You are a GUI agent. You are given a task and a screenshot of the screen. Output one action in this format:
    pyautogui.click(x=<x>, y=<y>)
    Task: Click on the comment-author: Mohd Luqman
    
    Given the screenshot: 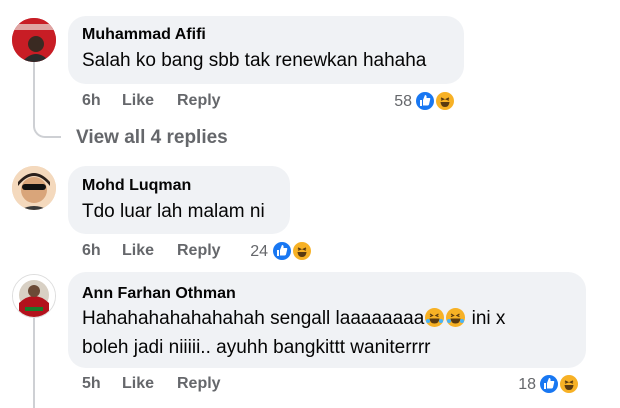 What is the action you would take?
    pyautogui.click(x=136, y=186)
    